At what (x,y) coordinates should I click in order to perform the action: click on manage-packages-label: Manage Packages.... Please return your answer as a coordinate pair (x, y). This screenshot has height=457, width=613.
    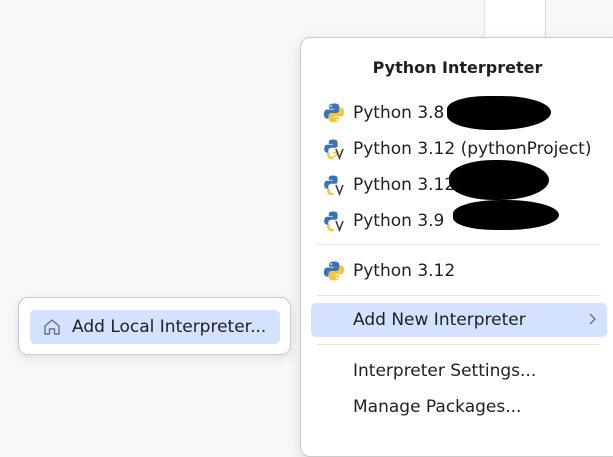
    Looking at the image, I should click on (437, 407).